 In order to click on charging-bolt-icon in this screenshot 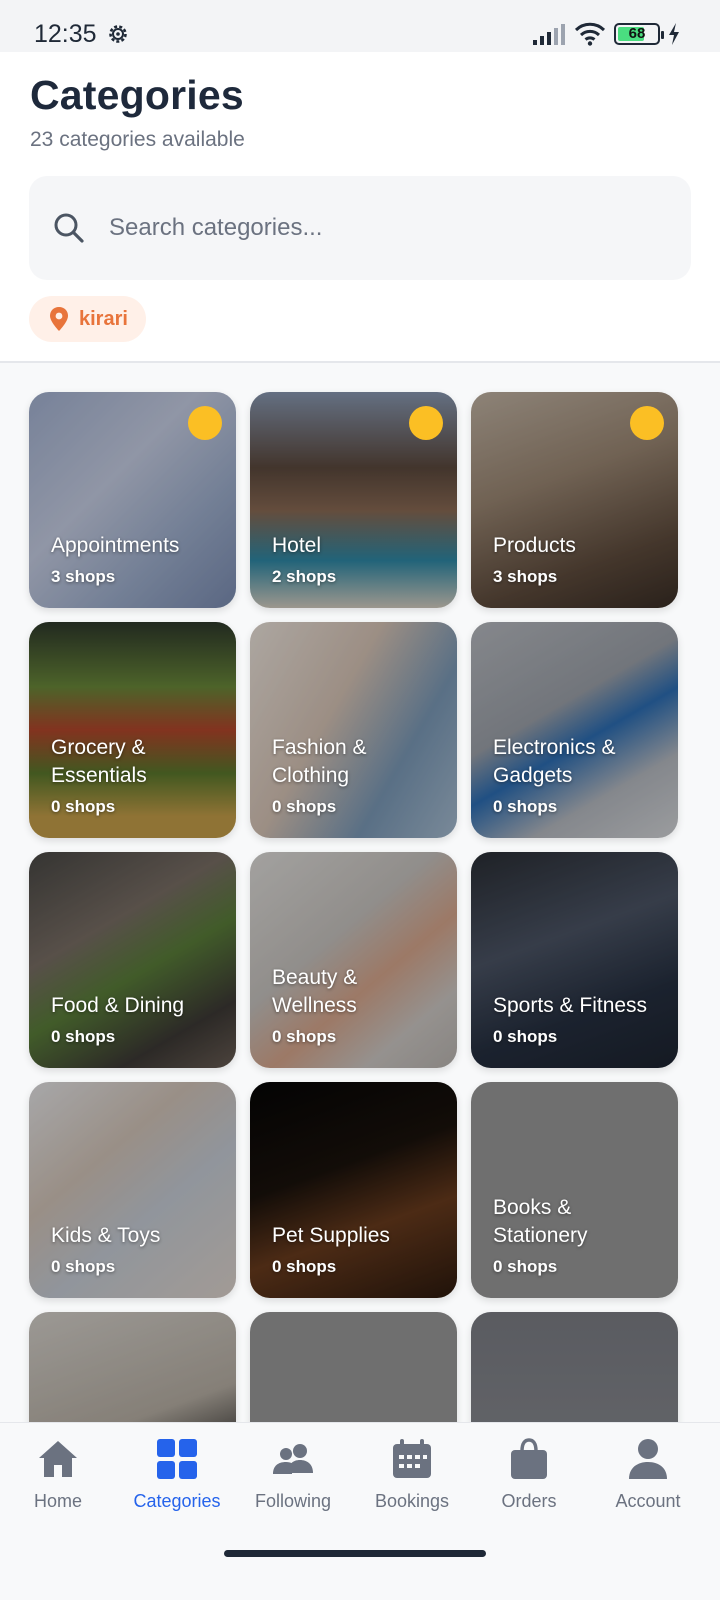, I will do `click(674, 34)`.